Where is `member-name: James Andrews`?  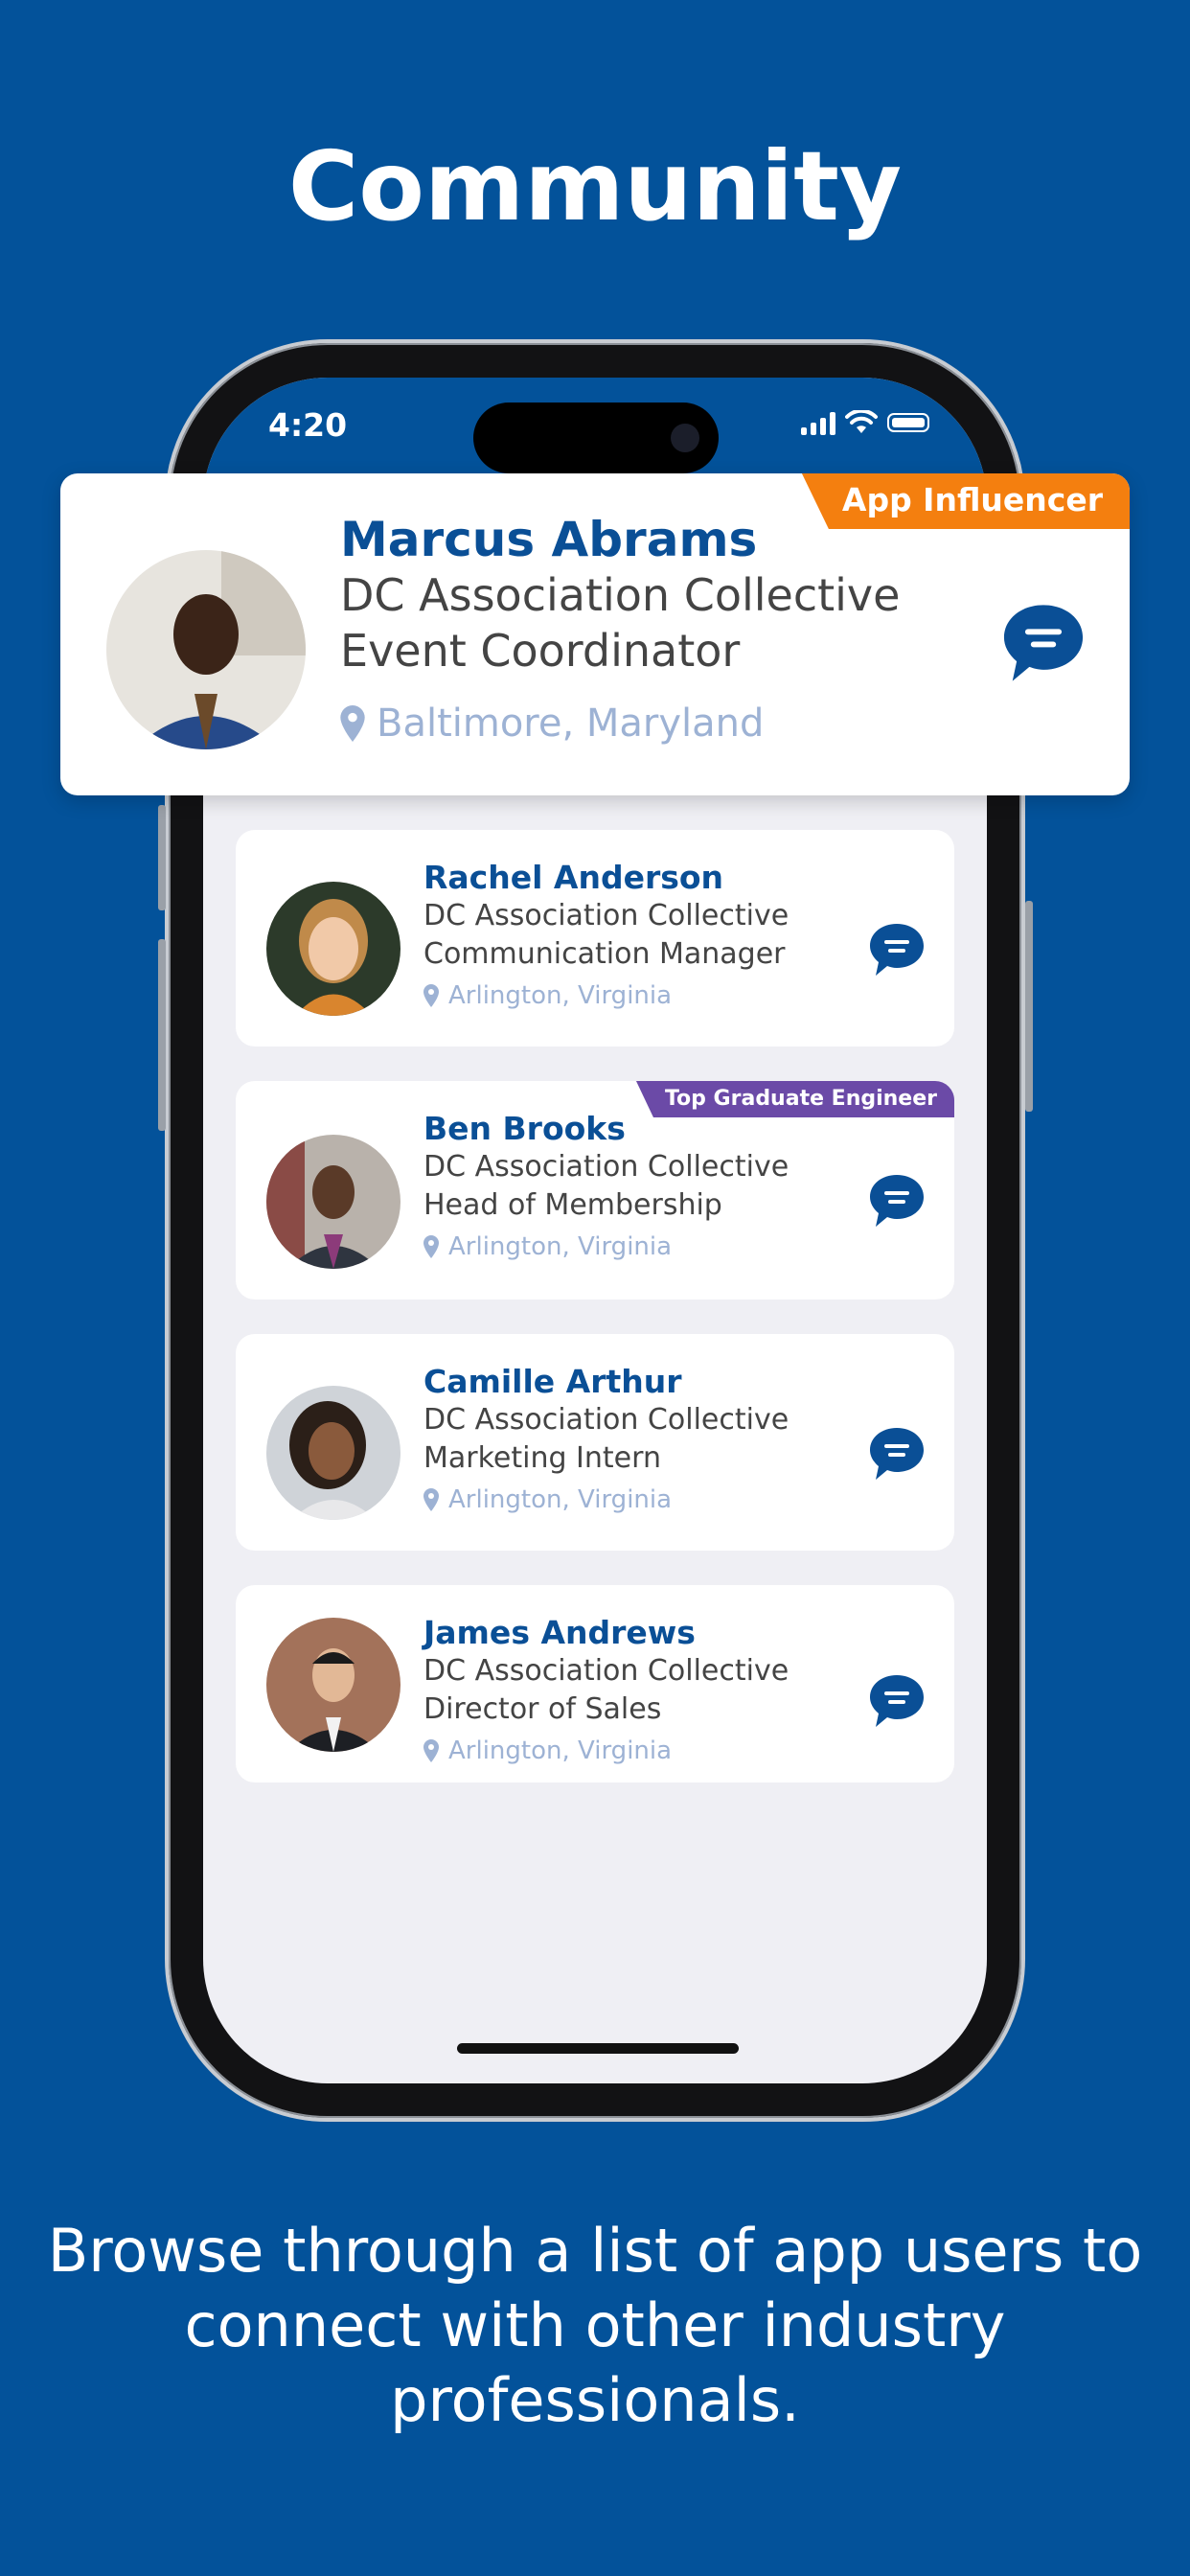
member-name: James Andrews is located at coordinates (559, 1632).